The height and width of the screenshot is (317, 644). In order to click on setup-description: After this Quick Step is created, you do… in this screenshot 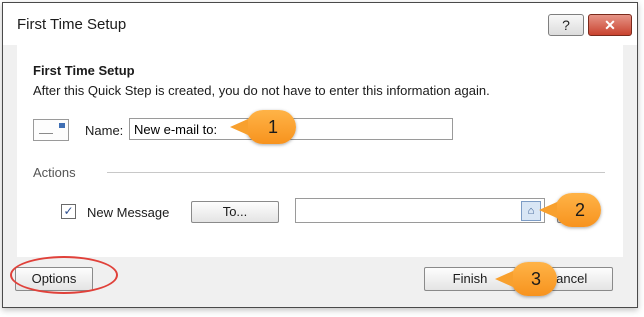, I will do `click(261, 90)`.